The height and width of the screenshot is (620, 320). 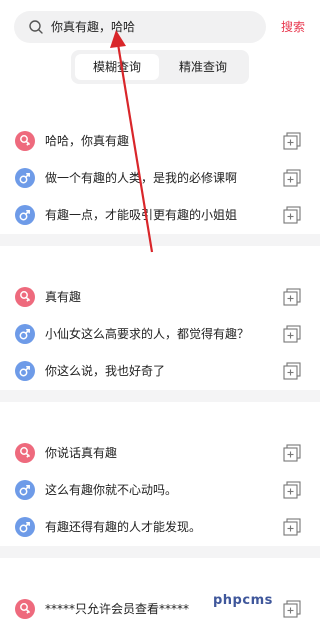 What do you see at coordinates (160, 298) in the screenshot?
I see `result-row: 真有趣` at bounding box center [160, 298].